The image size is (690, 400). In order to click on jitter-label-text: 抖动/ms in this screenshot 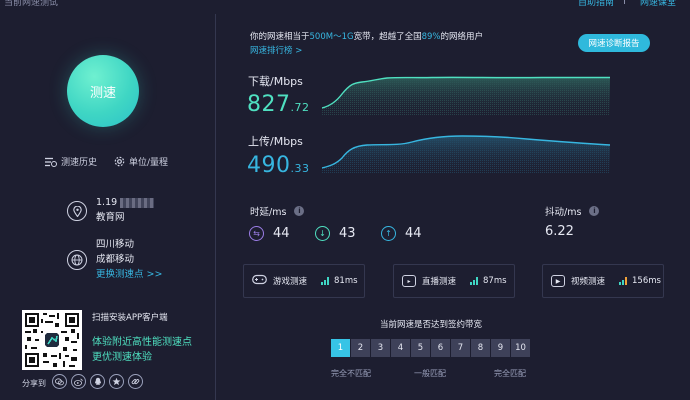, I will do `click(563, 212)`.